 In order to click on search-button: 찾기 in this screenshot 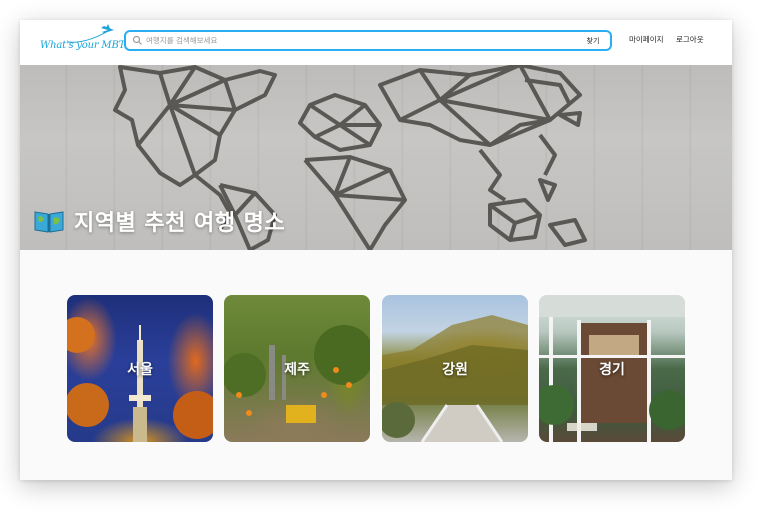, I will do `click(593, 40)`.